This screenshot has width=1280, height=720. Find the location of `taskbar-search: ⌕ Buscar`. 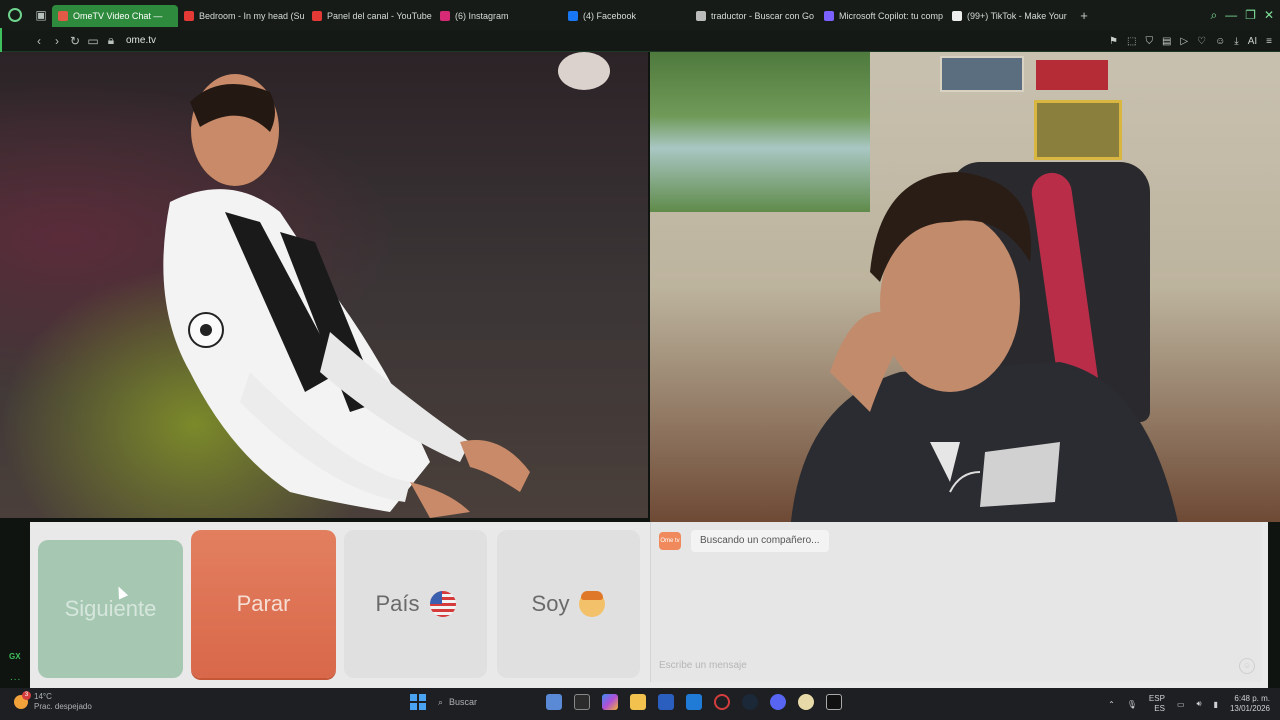

taskbar-search: ⌕ Buscar is located at coordinates (486, 702).